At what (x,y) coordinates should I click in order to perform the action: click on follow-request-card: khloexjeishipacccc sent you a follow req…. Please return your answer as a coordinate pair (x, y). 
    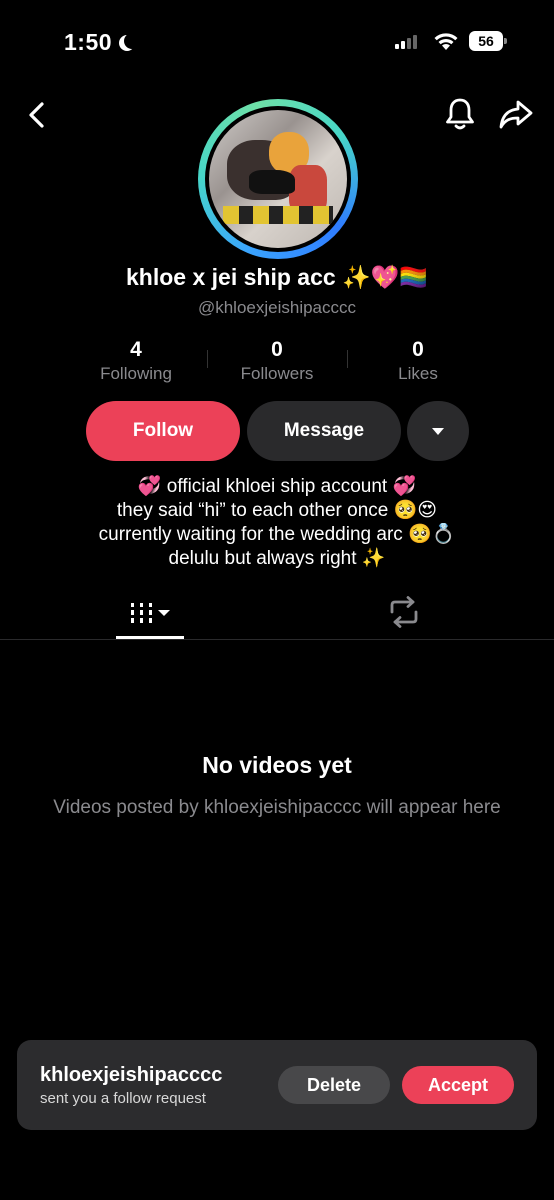
    Looking at the image, I should click on (277, 1085).